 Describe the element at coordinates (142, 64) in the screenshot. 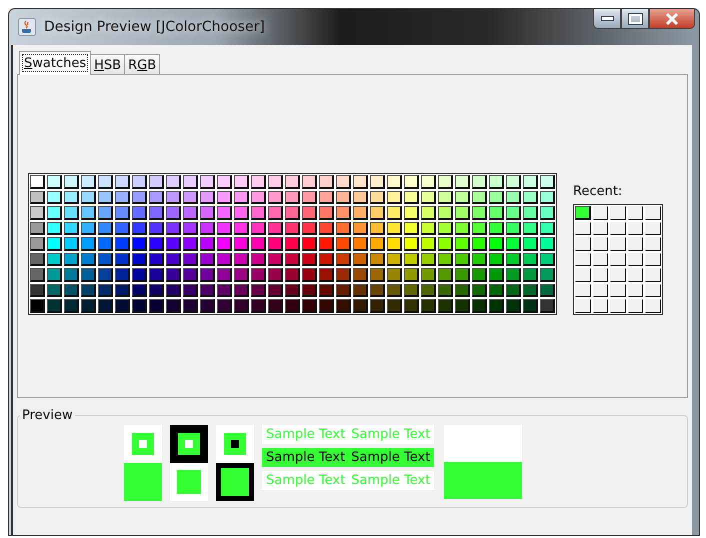

I see `tab: RGB` at that location.